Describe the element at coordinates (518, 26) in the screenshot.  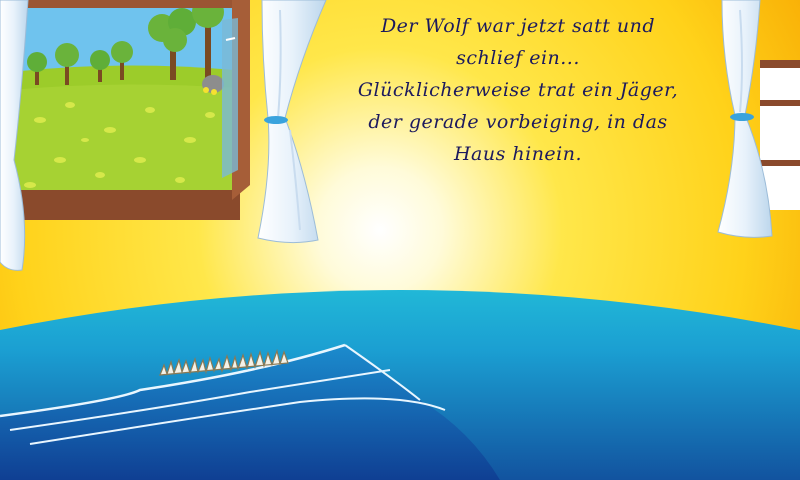
I see `story-line: Der Wolf war jetzt satt und` at that location.